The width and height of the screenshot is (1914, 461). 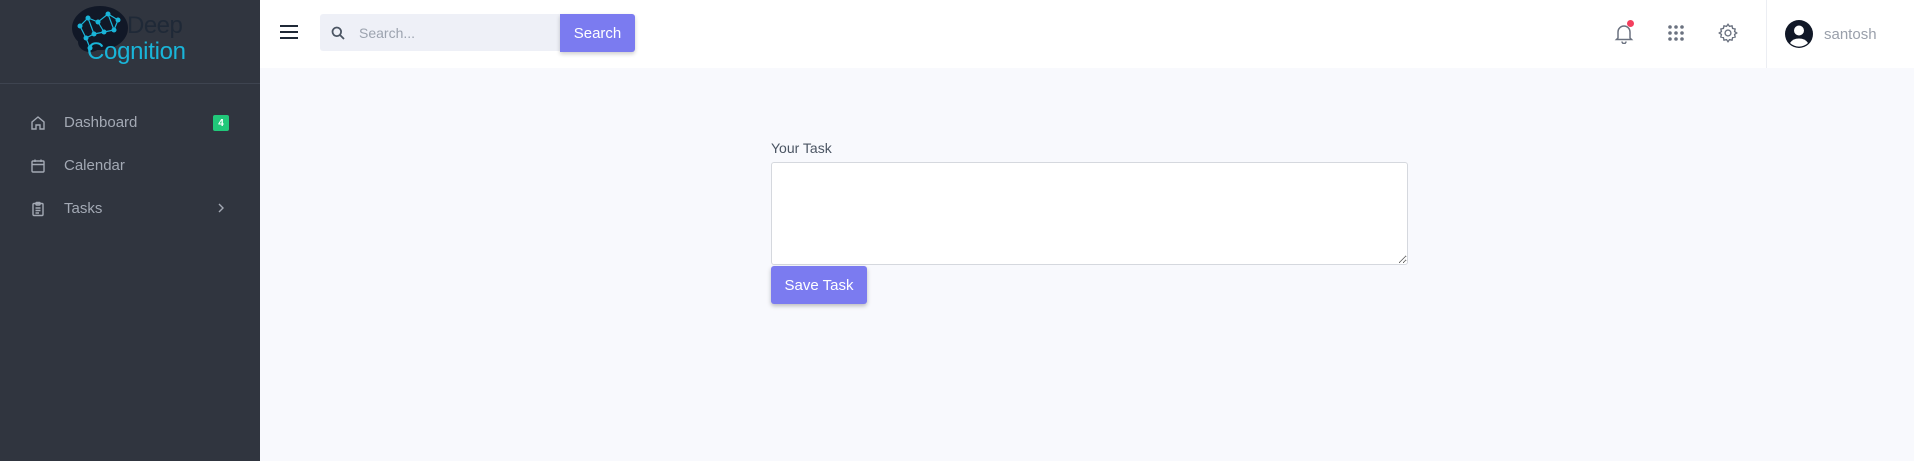 I want to click on user-menu: santosh, so click(x=1831, y=34).